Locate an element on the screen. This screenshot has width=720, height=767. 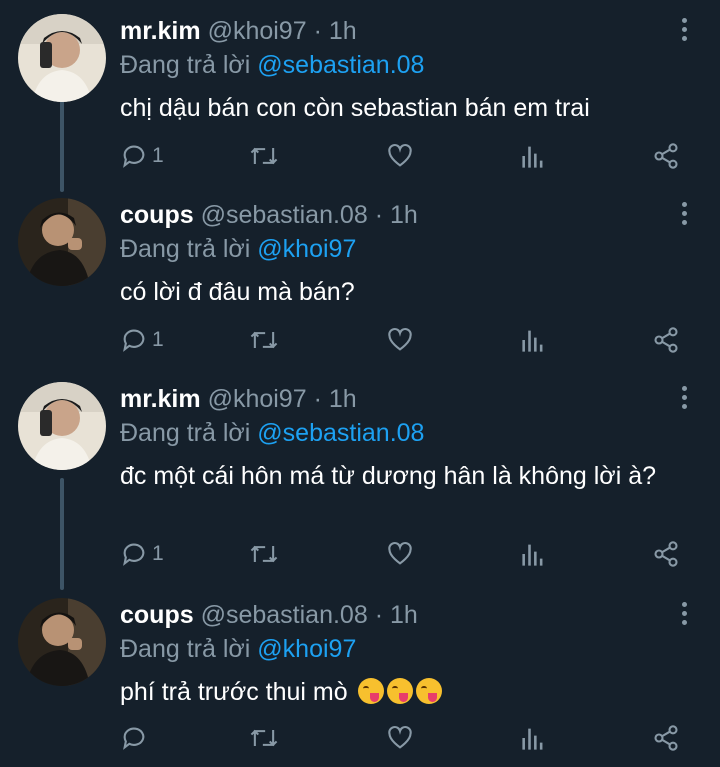
action-bar is located at coordinates (360, 740).